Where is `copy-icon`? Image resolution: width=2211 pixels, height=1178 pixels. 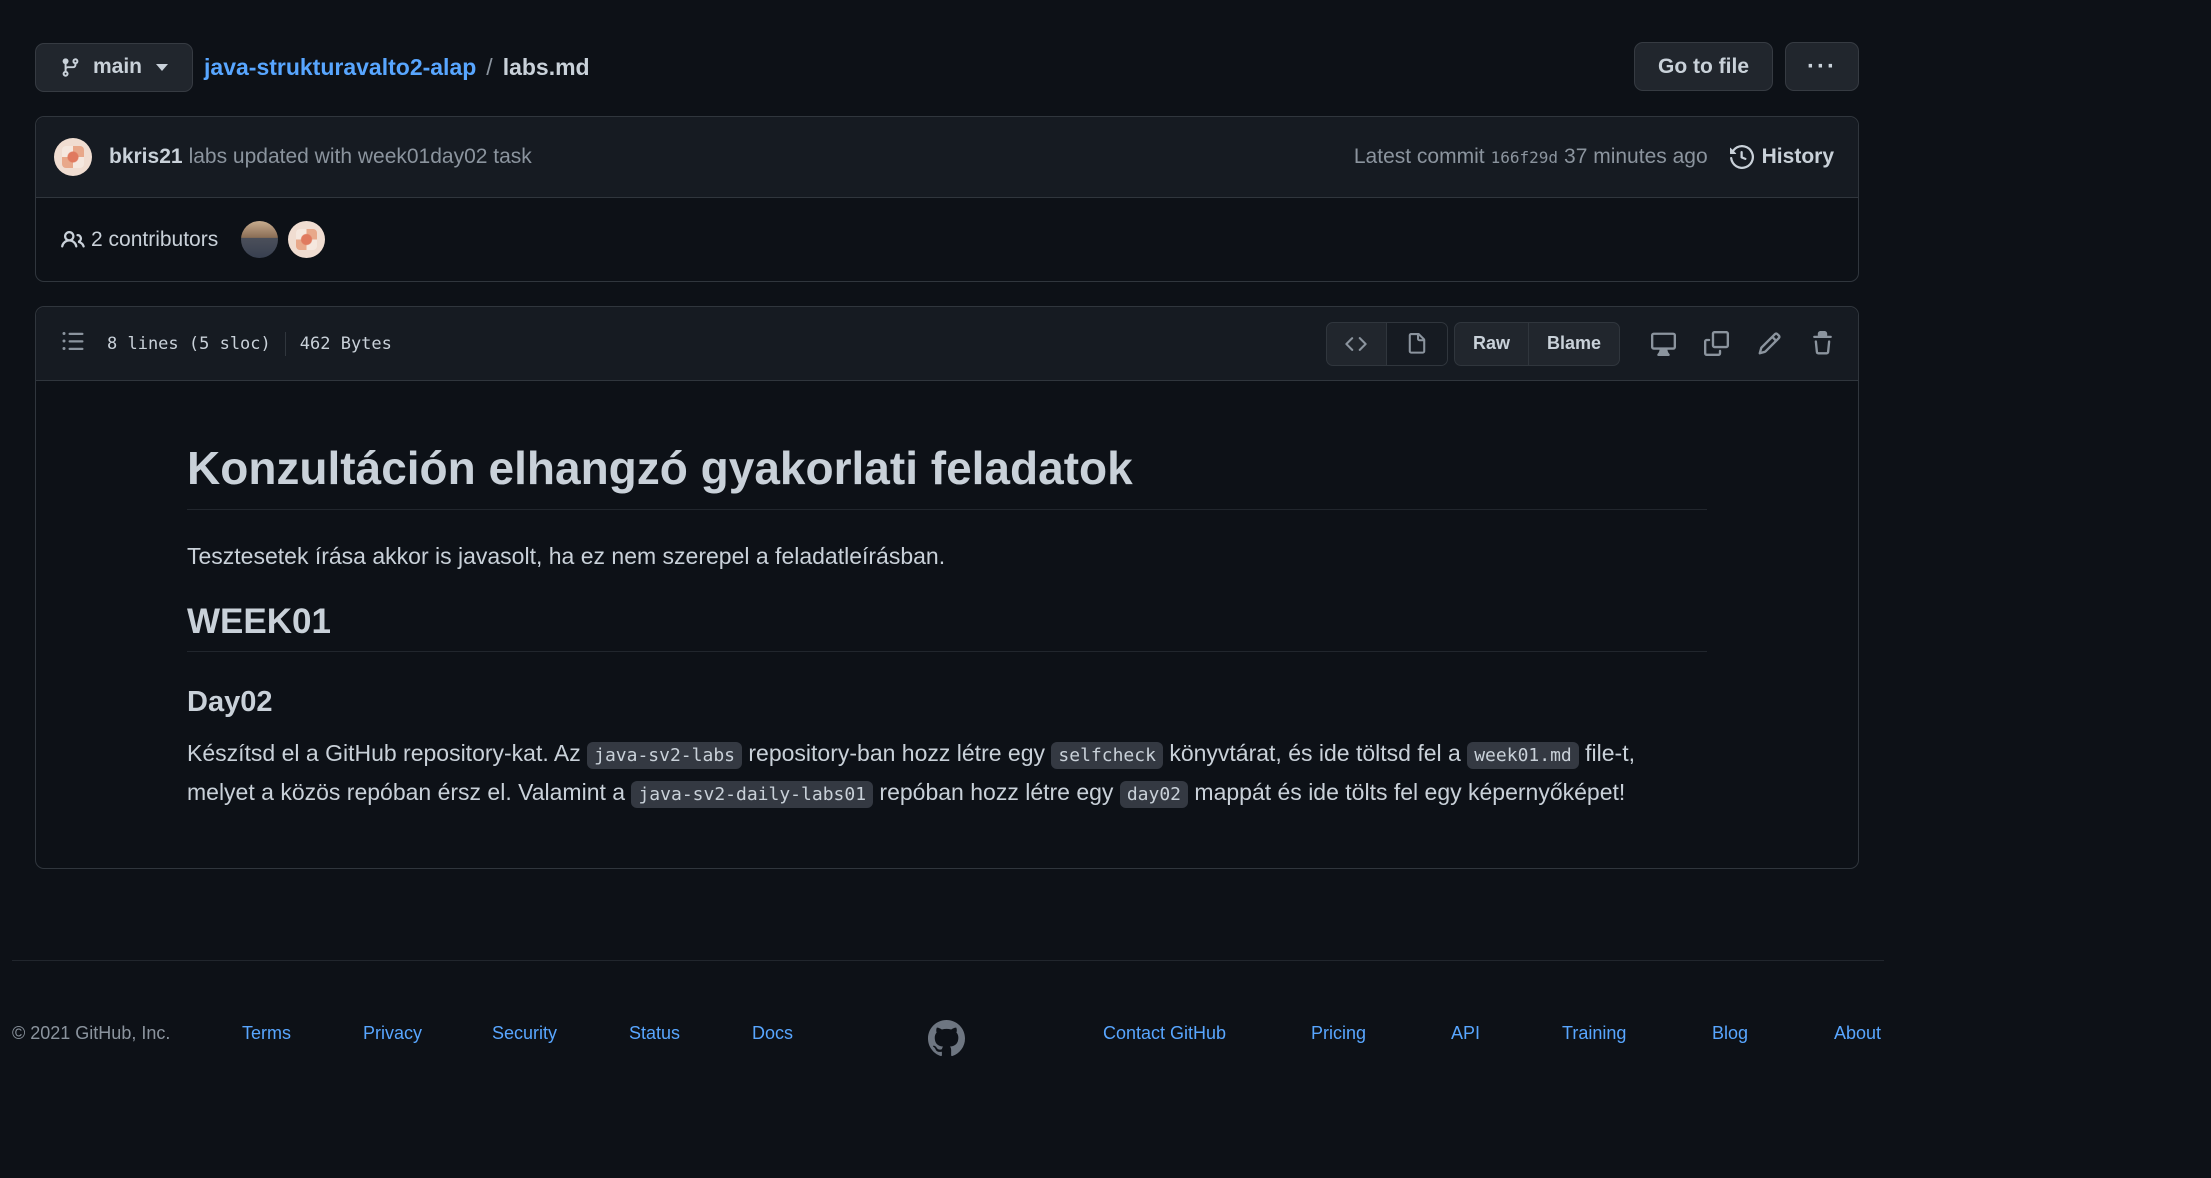
copy-icon is located at coordinates (1716, 343).